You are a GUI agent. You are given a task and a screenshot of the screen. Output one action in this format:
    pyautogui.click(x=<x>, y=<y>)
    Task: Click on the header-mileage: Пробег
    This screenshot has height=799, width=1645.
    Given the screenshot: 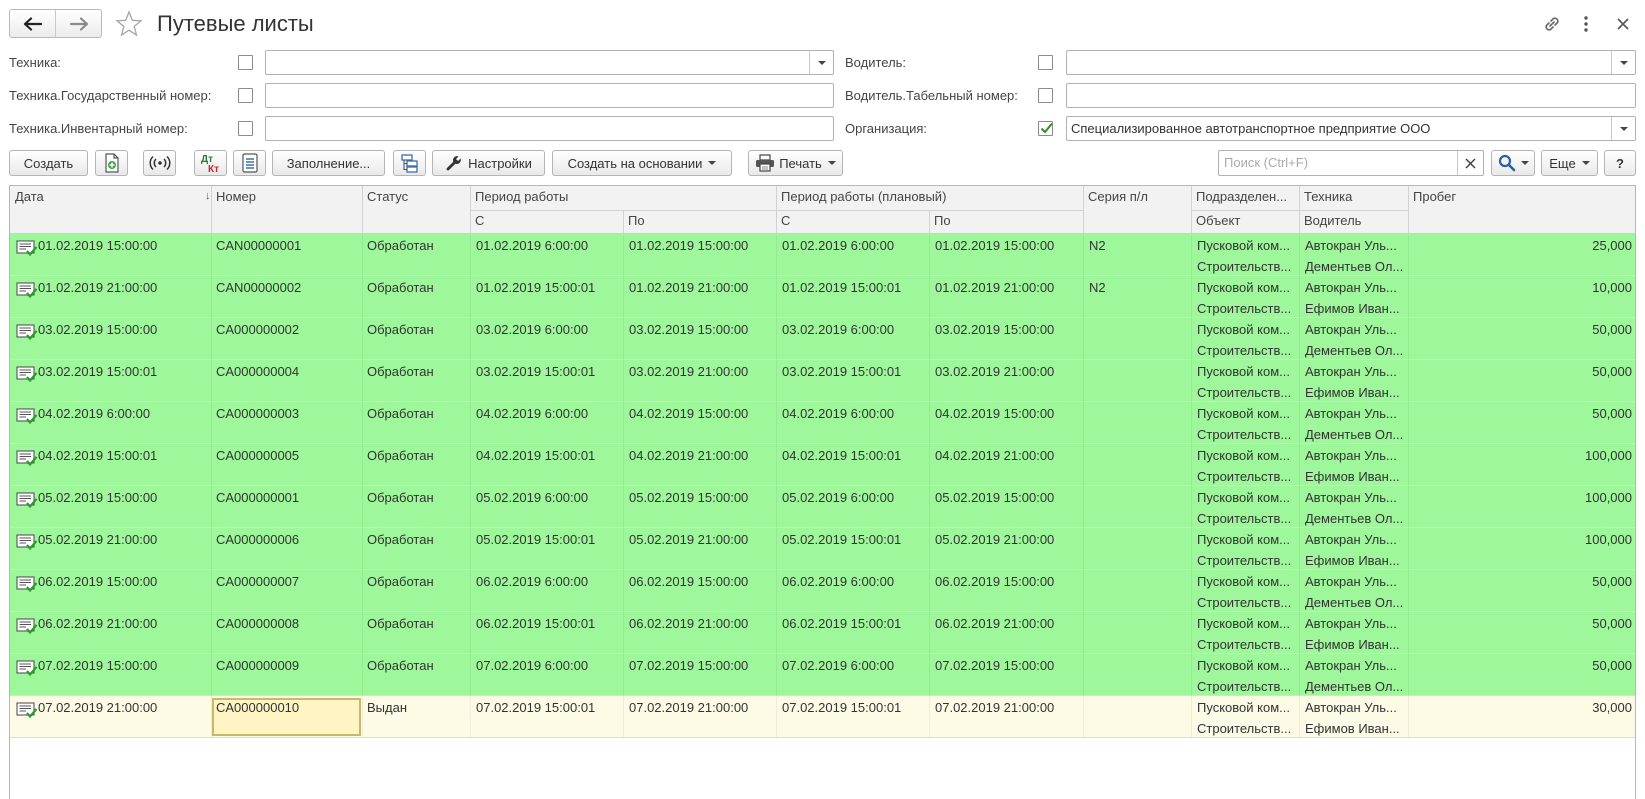 What is the action you would take?
    pyautogui.click(x=1521, y=197)
    